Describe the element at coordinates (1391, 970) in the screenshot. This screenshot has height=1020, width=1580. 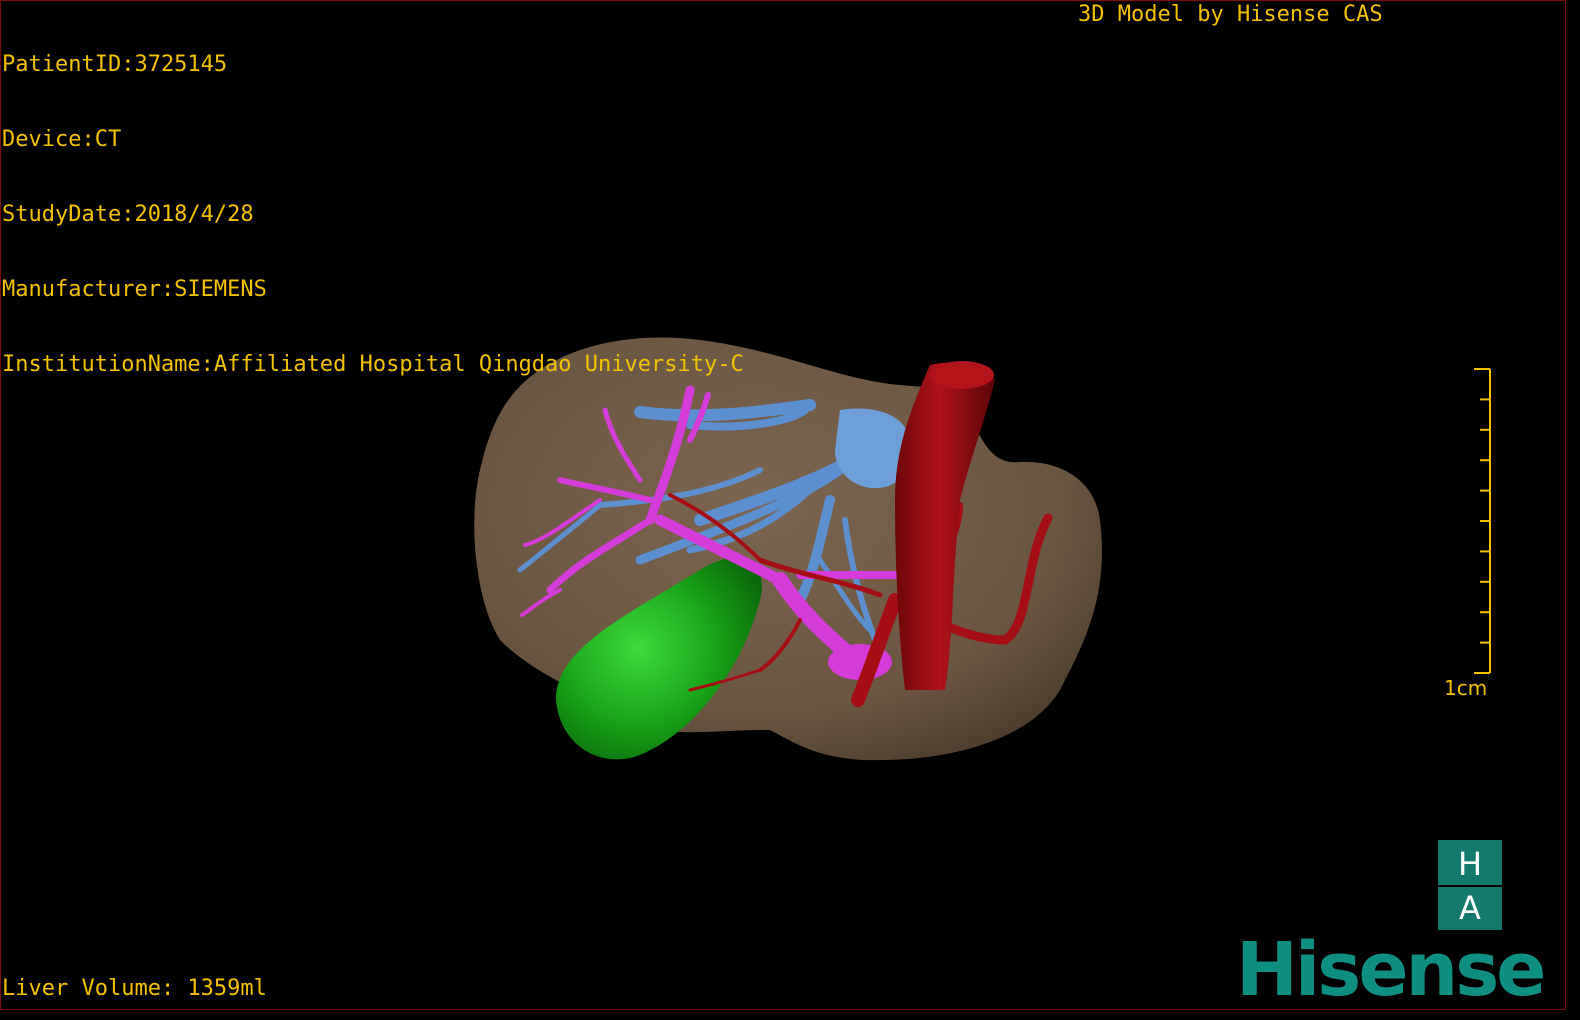
I see `hisense-brand-logo: Hisense` at that location.